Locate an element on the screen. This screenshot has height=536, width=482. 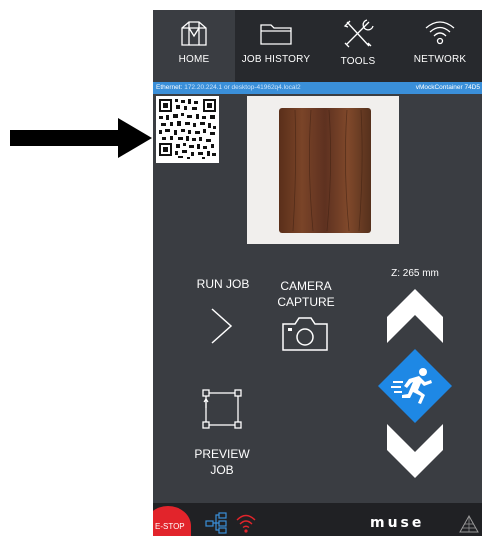
camera-preview-image is located at coordinates (323, 170).